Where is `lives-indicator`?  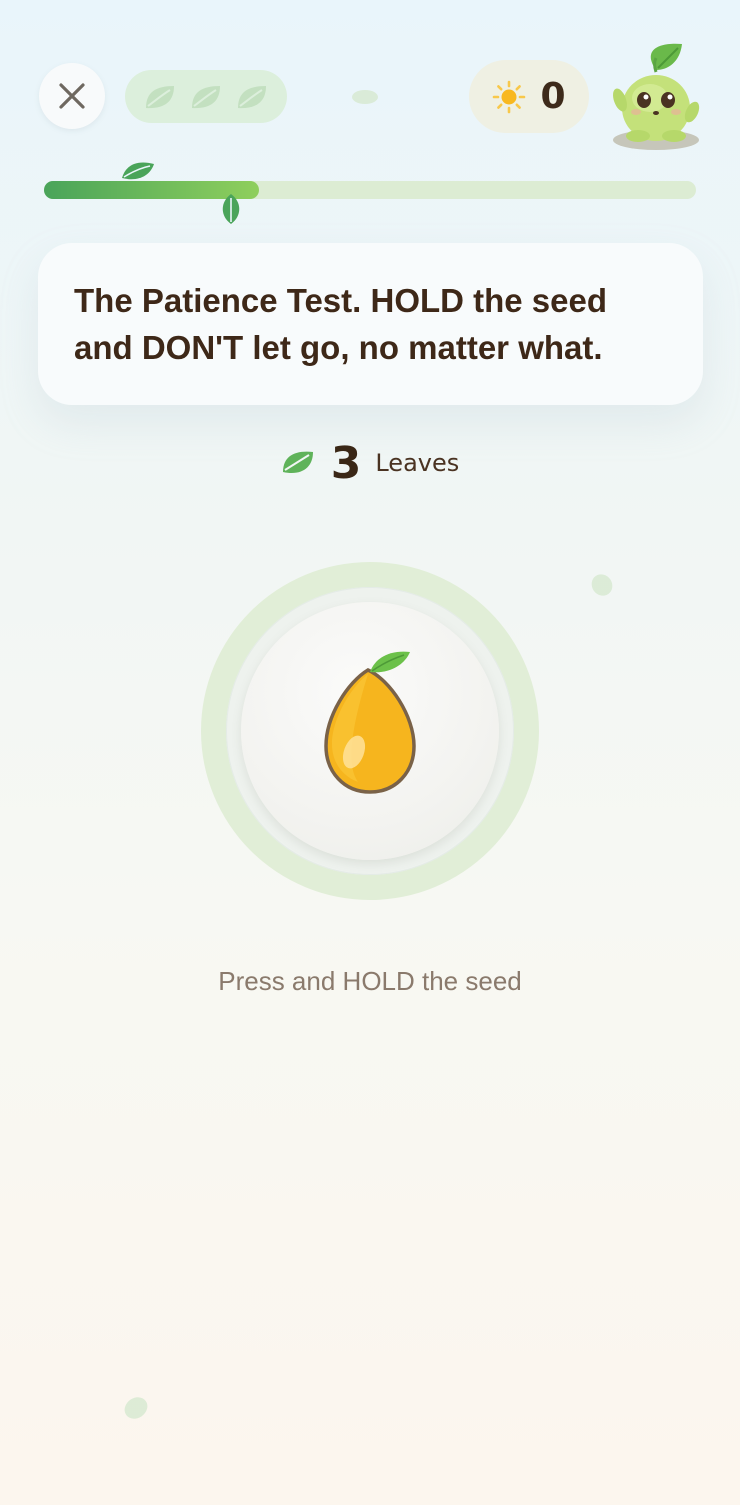
lives-indicator is located at coordinates (206, 96).